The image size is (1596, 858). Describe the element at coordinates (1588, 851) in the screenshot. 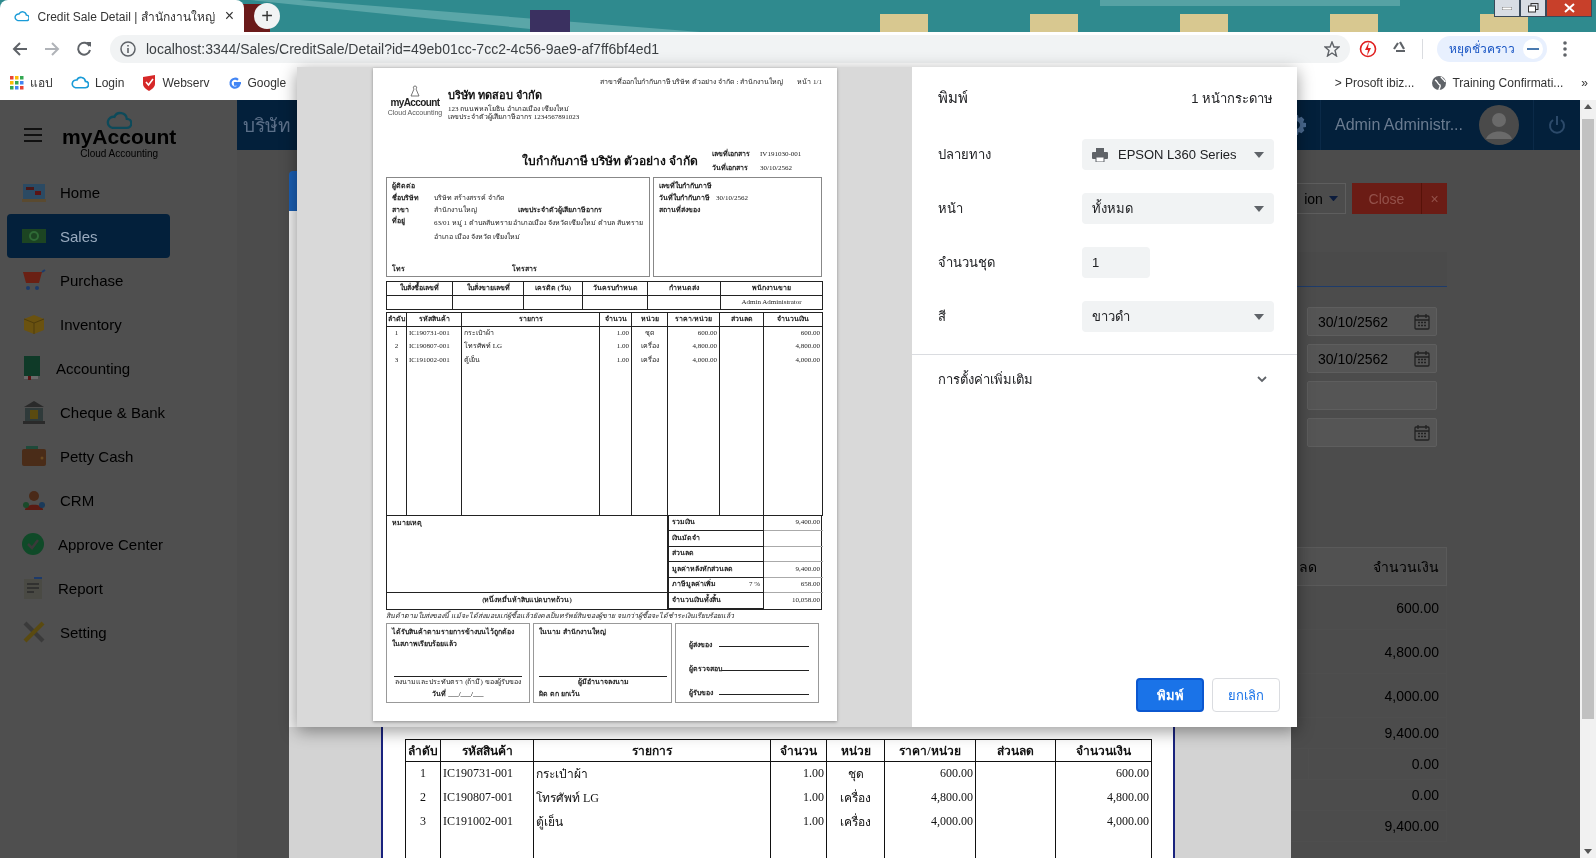

I see `scroll-down-icon` at that location.